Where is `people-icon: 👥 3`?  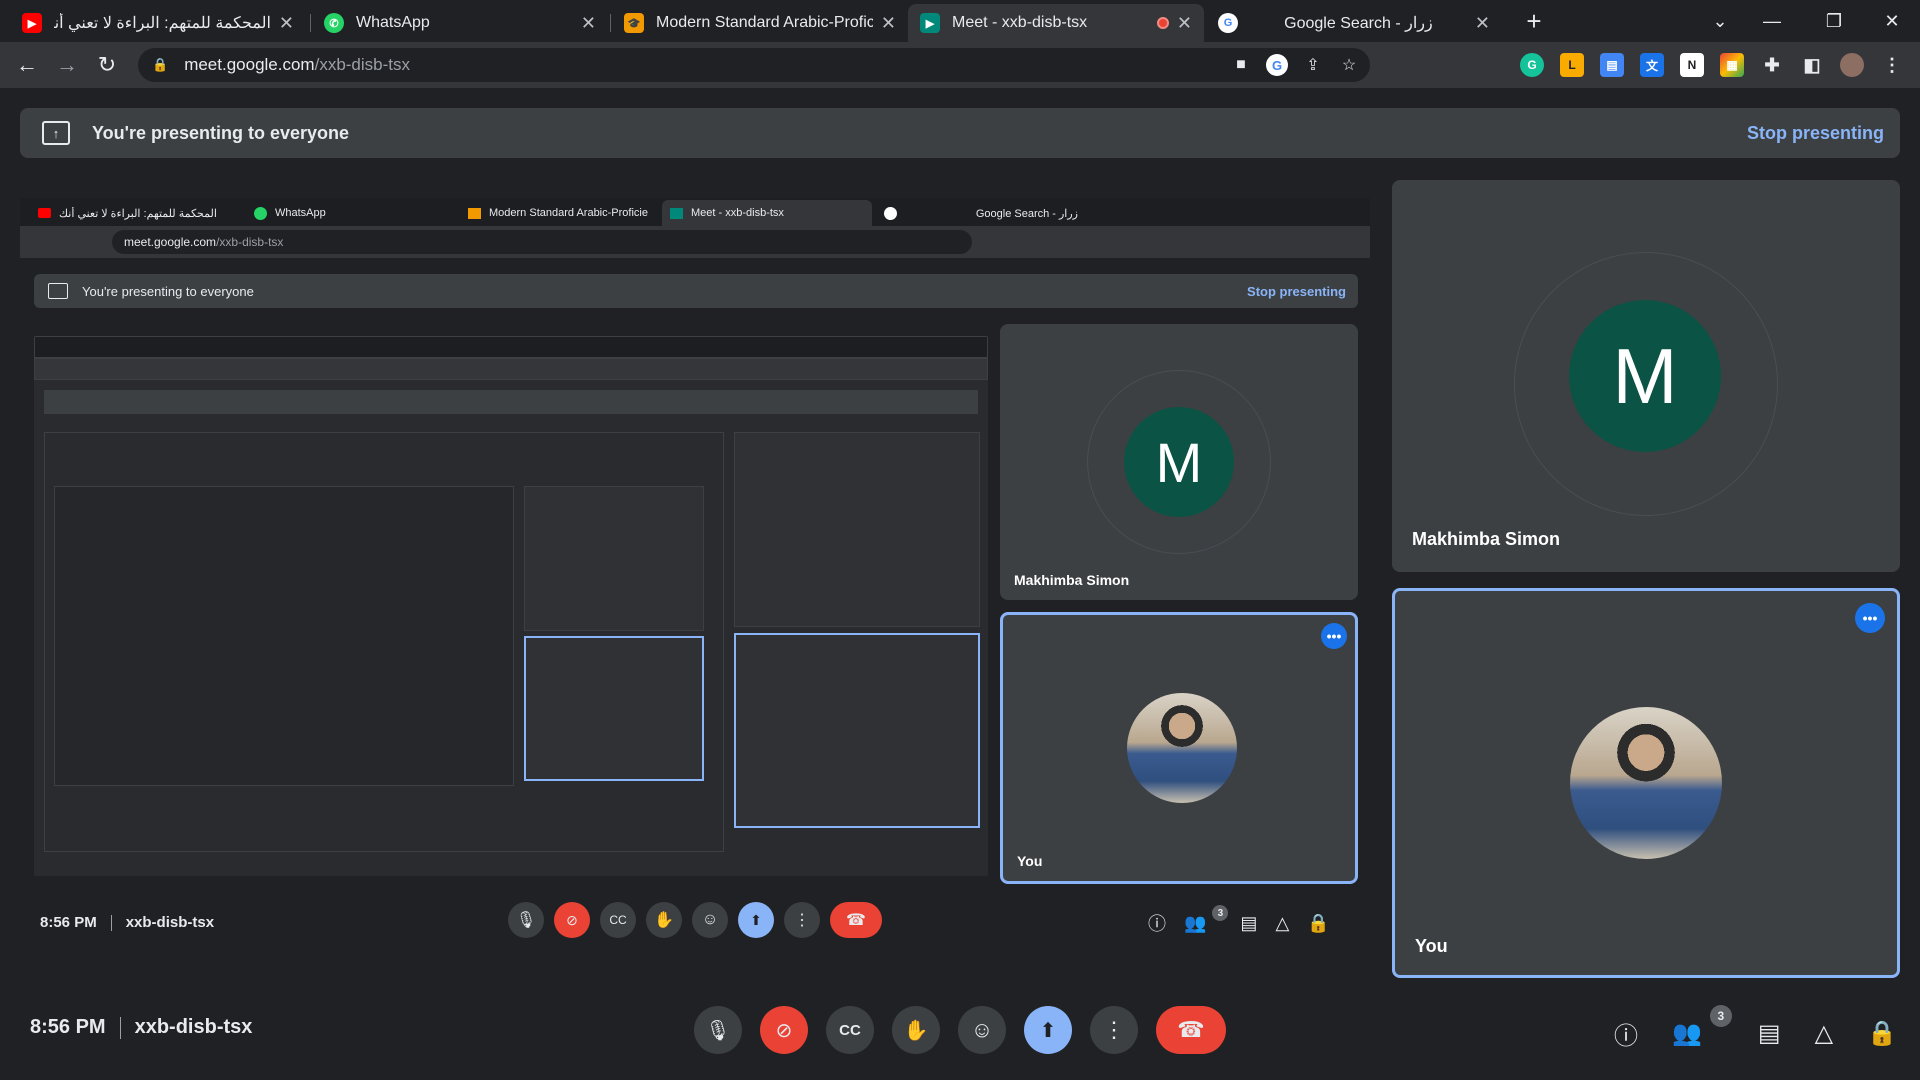 people-icon: 👥 3 is located at coordinates (1702, 1026).